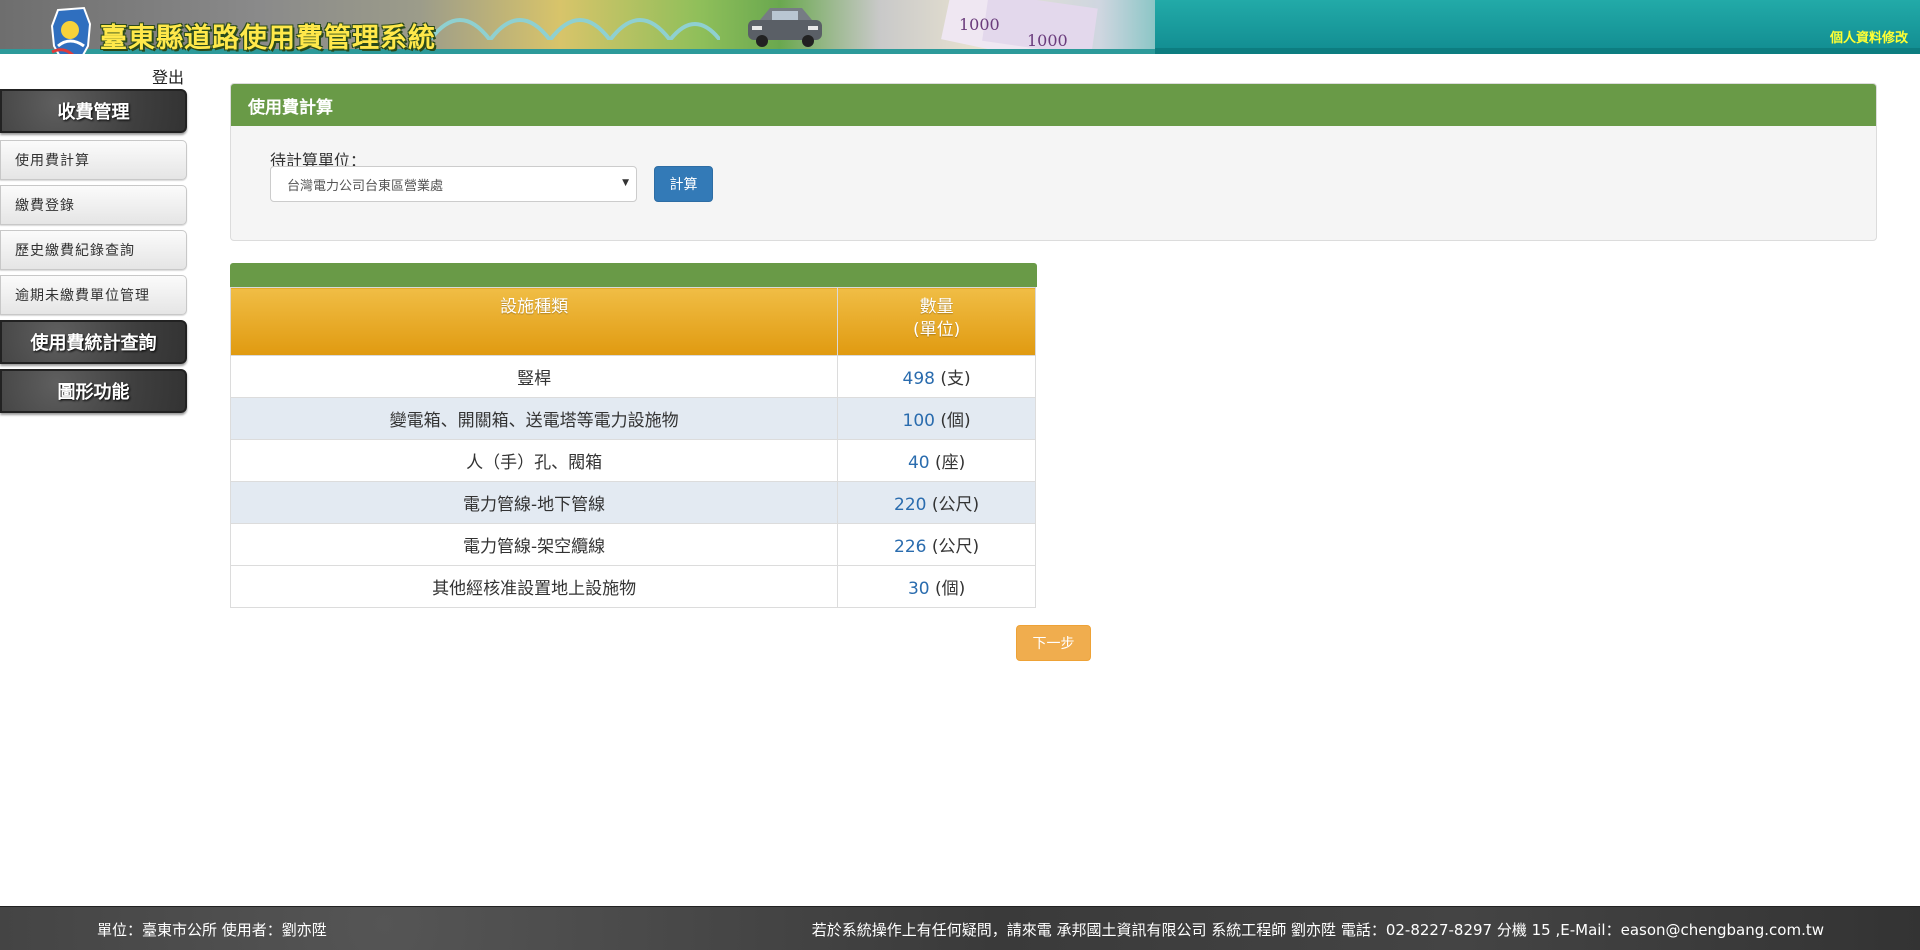 This screenshot has width=1920, height=950. What do you see at coordinates (45, 206) in the screenshot?
I see `sidebar-item-label: 繳費登錄` at bounding box center [45, 206].